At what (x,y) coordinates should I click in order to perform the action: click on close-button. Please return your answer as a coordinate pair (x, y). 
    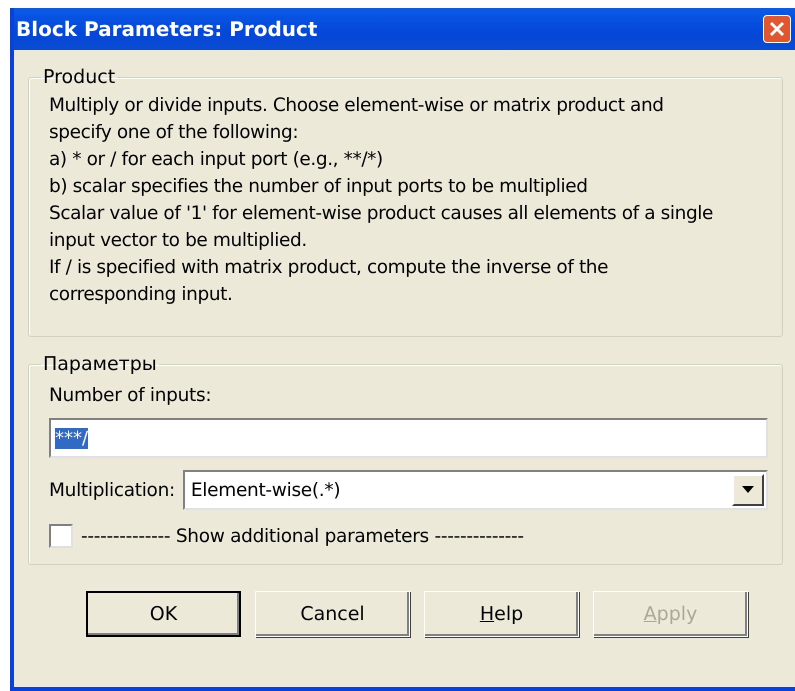
    Looking at the image, I should click on (777, 29).